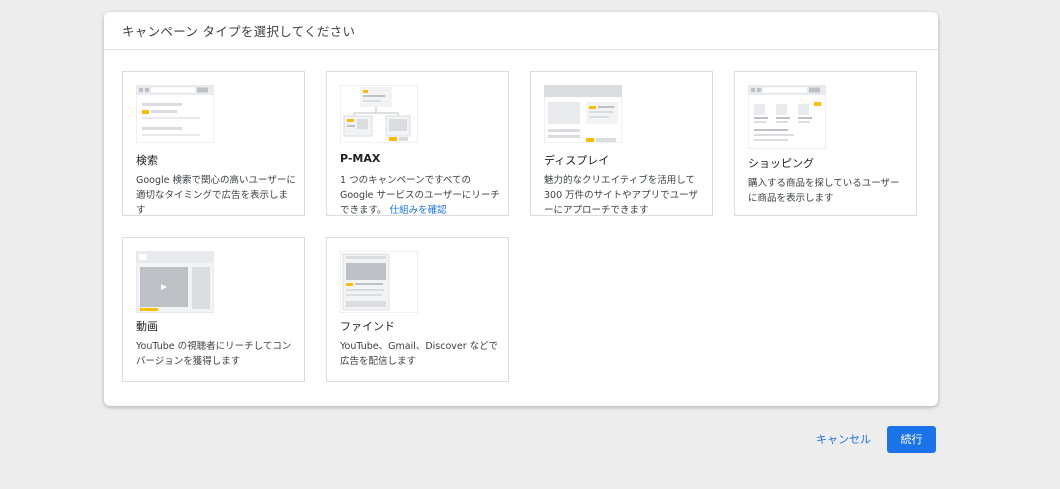 This screenshot has height=489, width=1060. I want to click on dialog-actions: キャンセル 続行, so click(874, 439).